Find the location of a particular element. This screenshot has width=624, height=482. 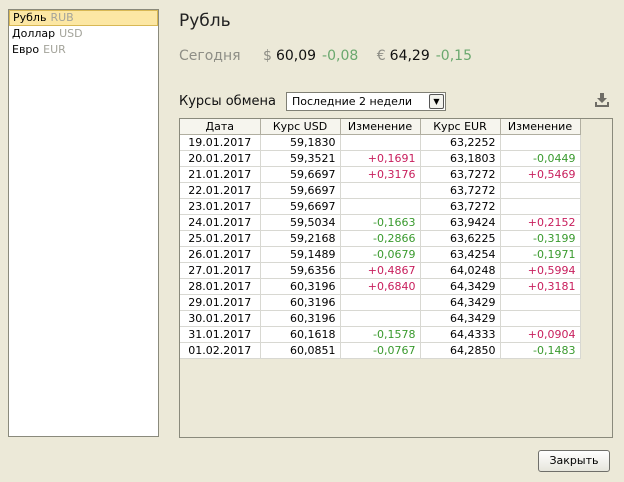

currency-name: Доллар is located at coordinates (34, 33).